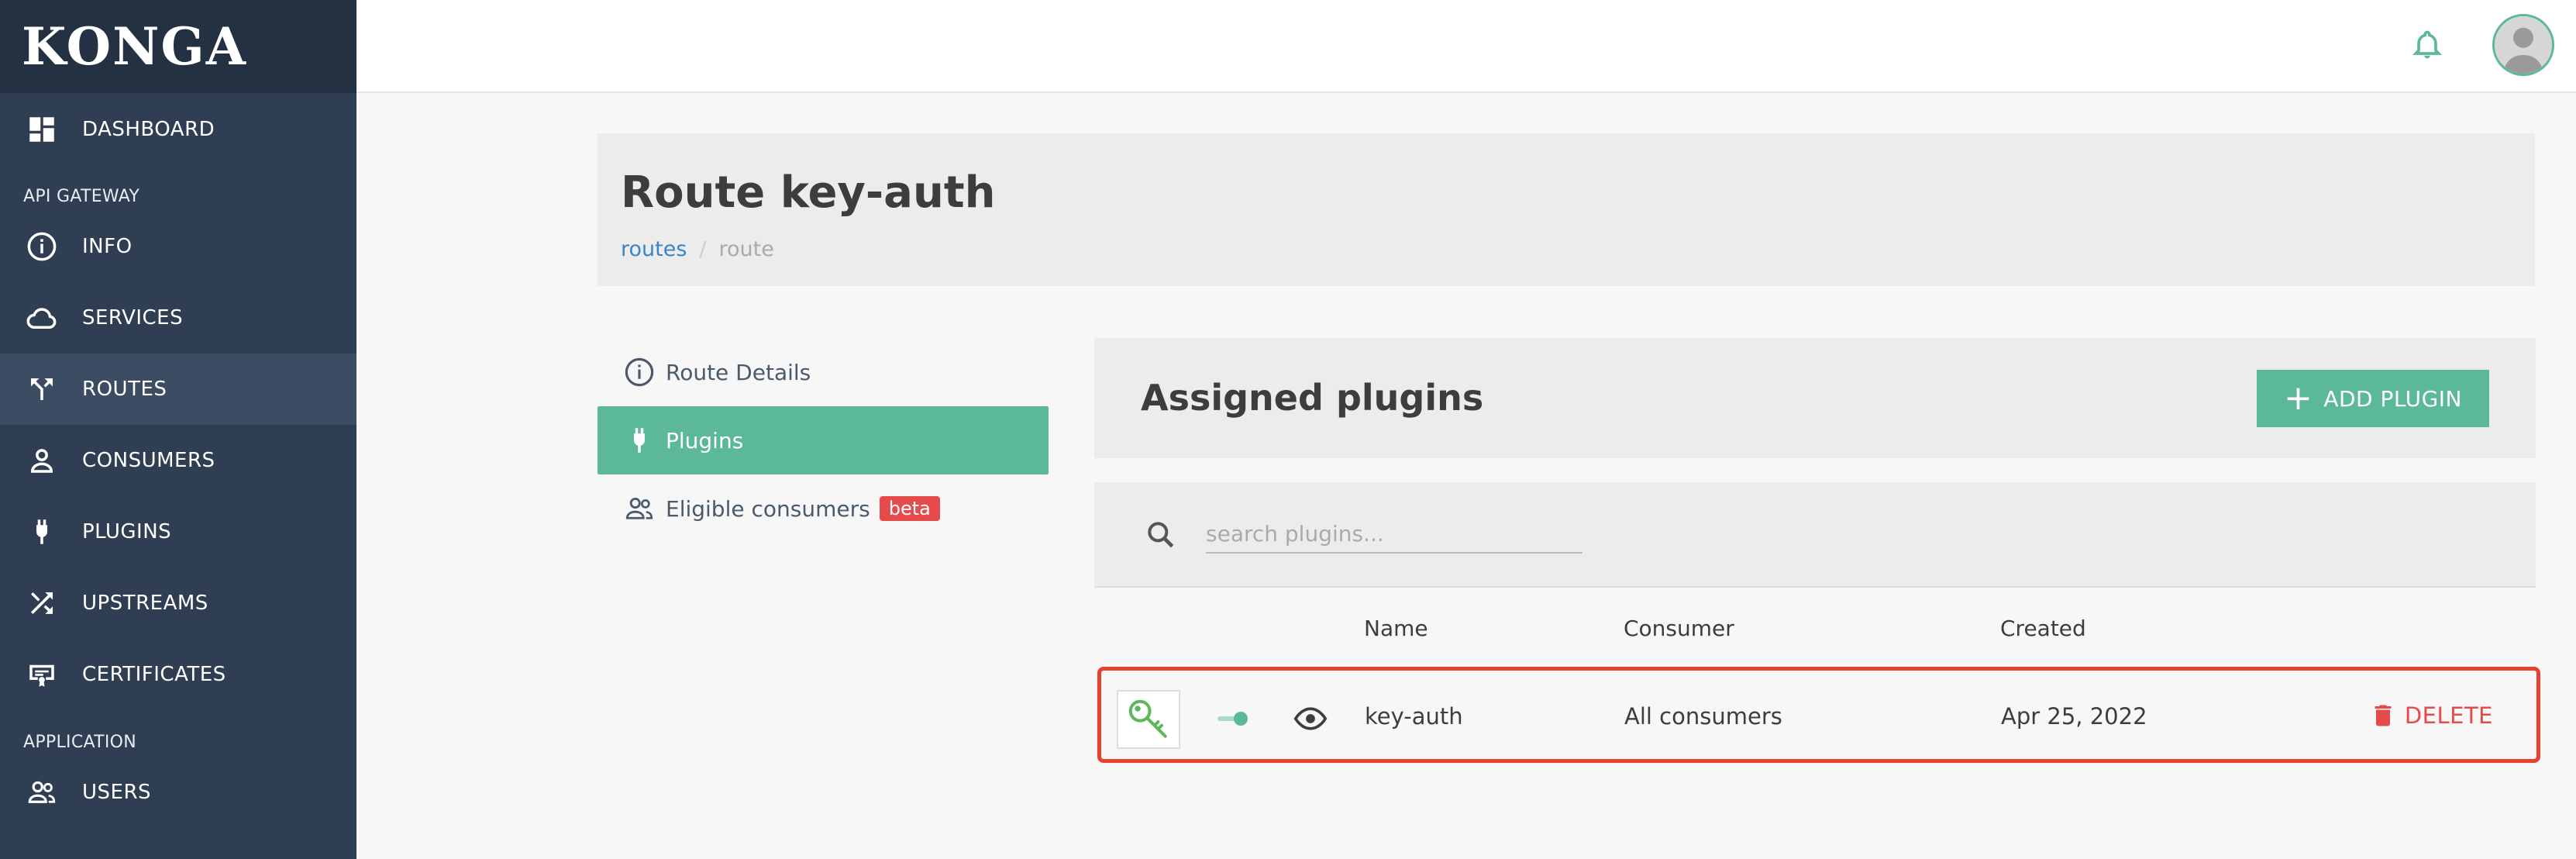 The width and height of the screenshot is (2576, 859). I want to click on sidebar-item-label: PLUGINS, so click(127, 532).